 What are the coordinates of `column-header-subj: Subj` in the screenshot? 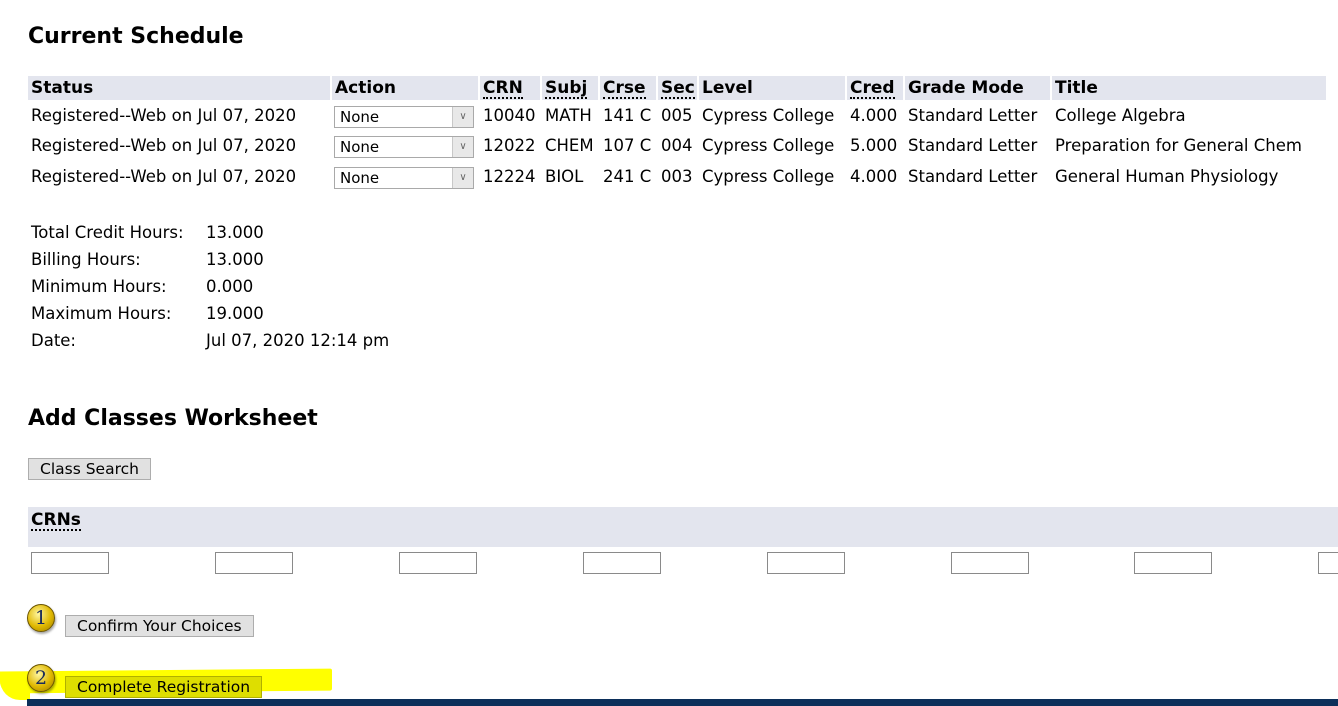 It's located at (570, 88).